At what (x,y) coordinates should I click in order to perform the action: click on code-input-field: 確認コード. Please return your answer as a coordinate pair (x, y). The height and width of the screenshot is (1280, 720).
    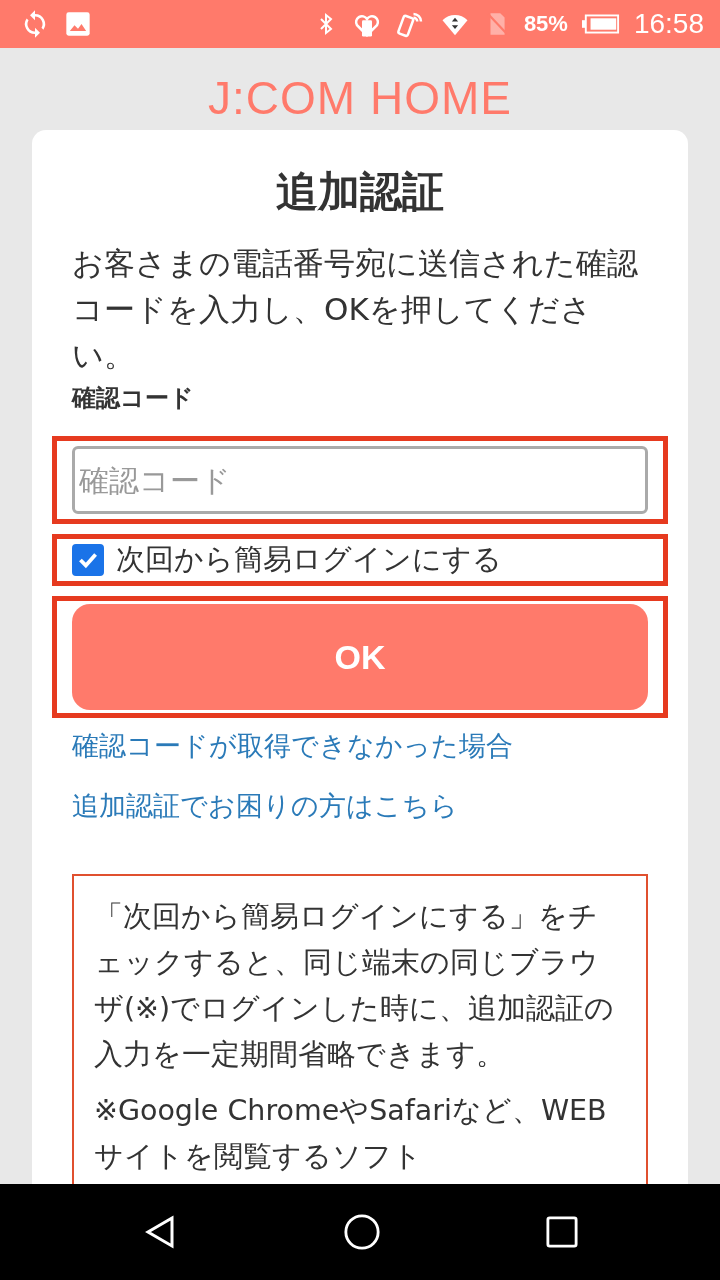
    Looking at the image, I should click on (360, 480).